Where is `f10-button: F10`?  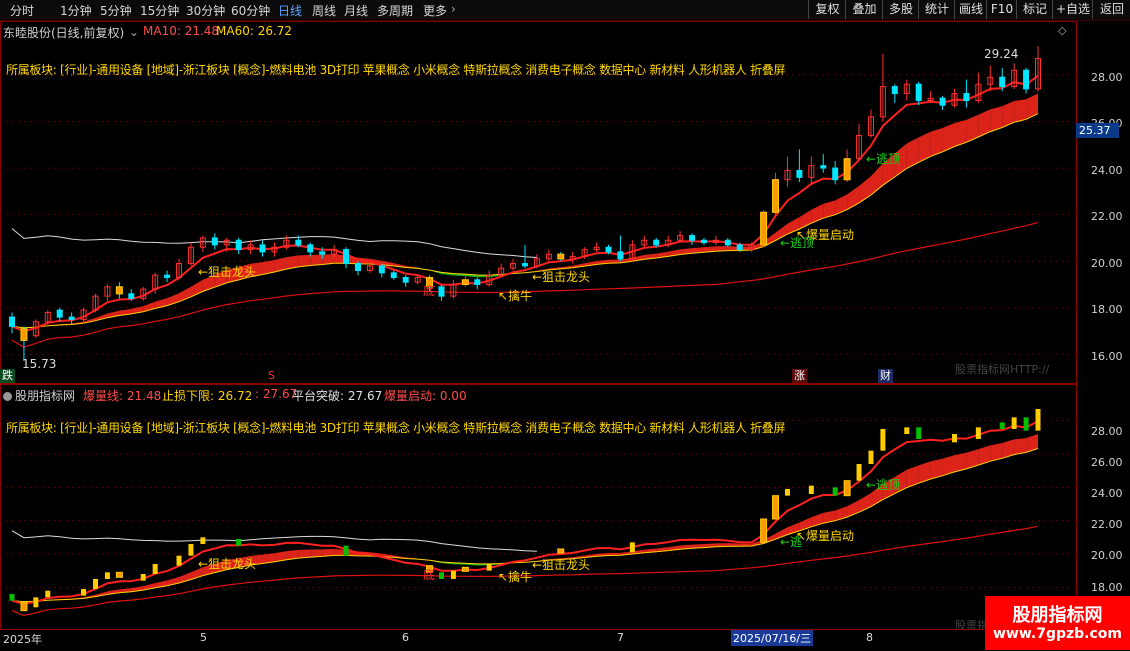 f10-button: F10 is located at coordinates (1001, 9).